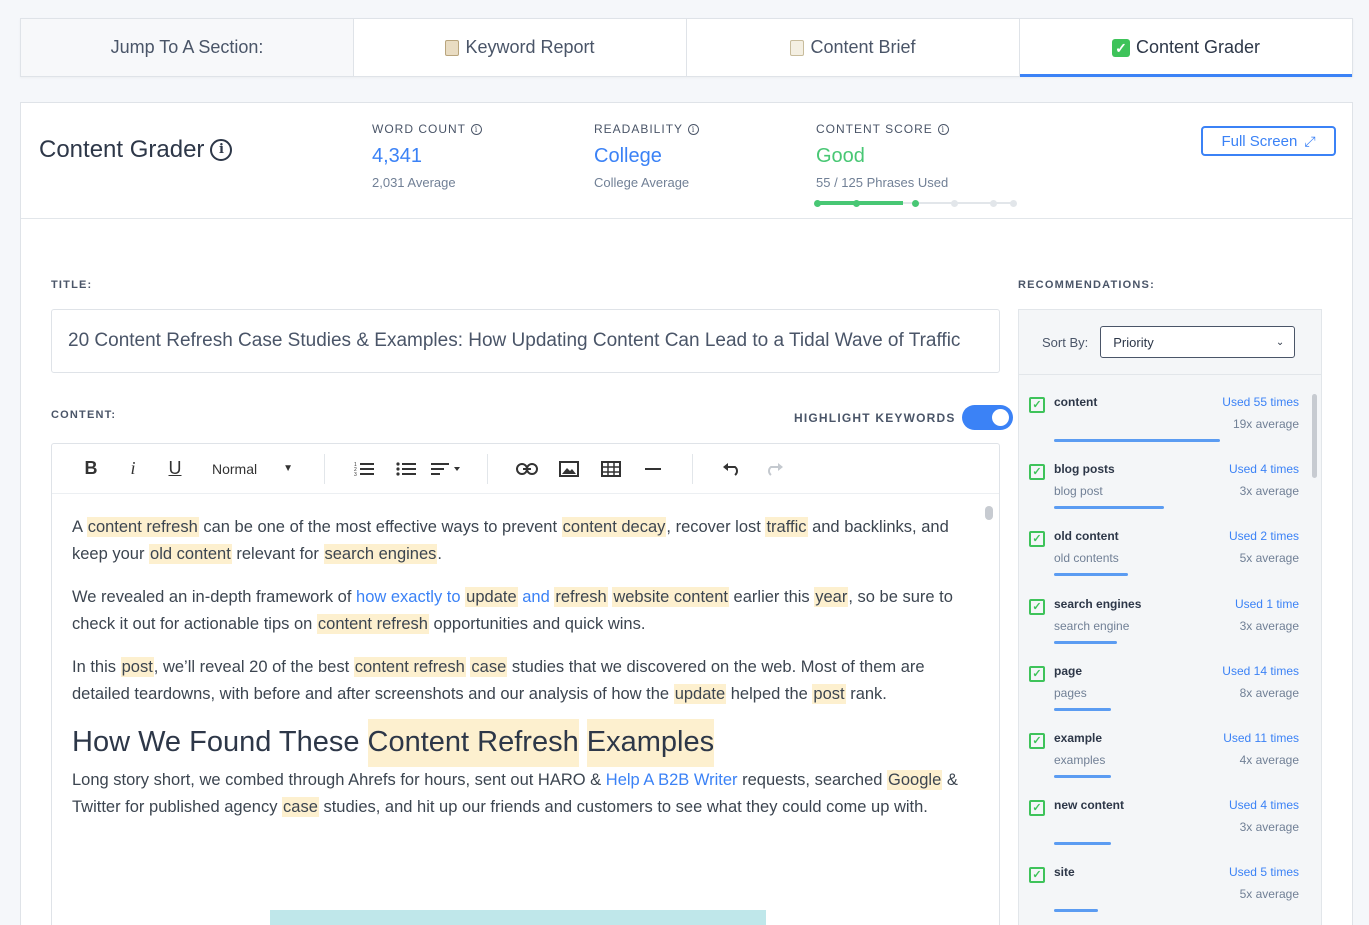  Describe the element at coordinates (91, 469) in the screenshot. I see `bold-button: B` at that location.